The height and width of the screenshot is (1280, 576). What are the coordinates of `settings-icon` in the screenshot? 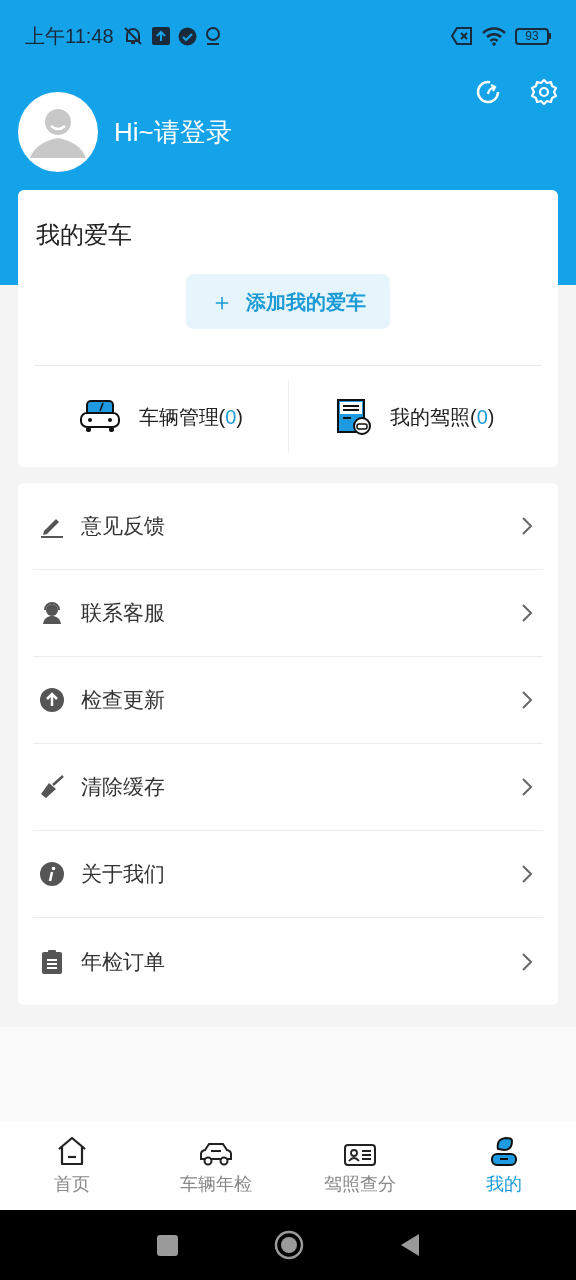 It's located at (544, 92).